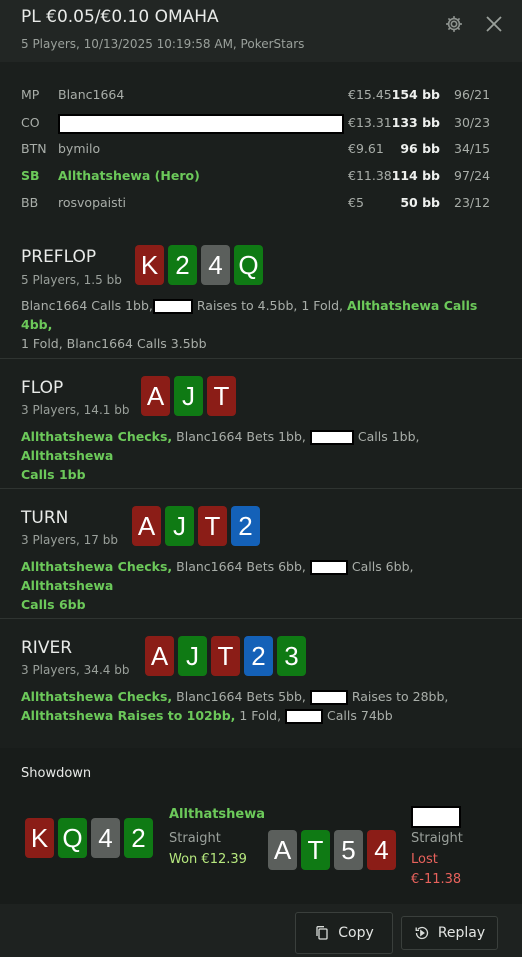 The width and height of the screenshot is (522, 957). I want to click on showdown-hero-result: Won €12.39, so click(208, 859).